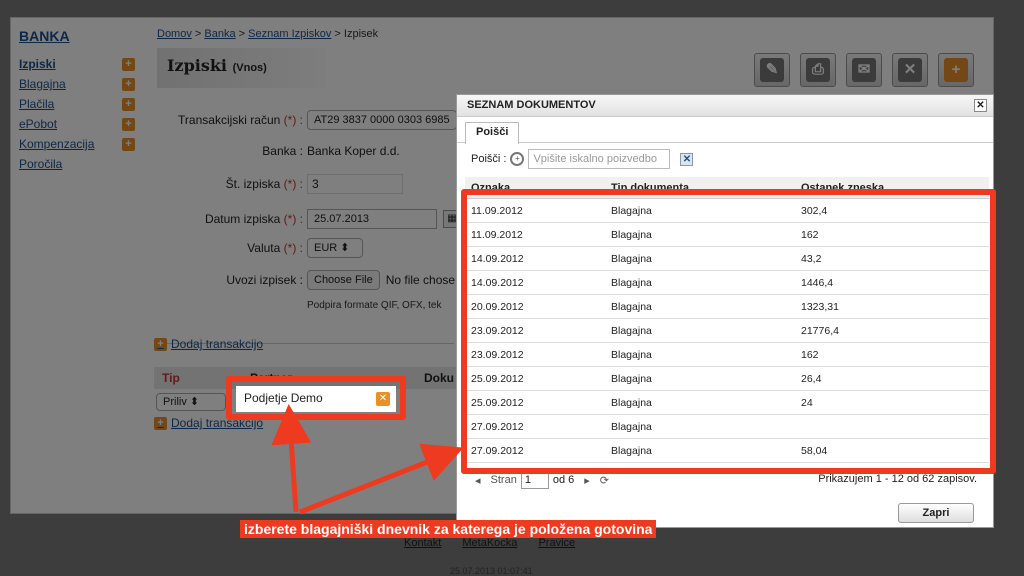 The height and width of the screenshot is (576, 1024). Describe the element at coordinates (291, 458) in the screenshot. I see `arrow-to-partner` at that location.